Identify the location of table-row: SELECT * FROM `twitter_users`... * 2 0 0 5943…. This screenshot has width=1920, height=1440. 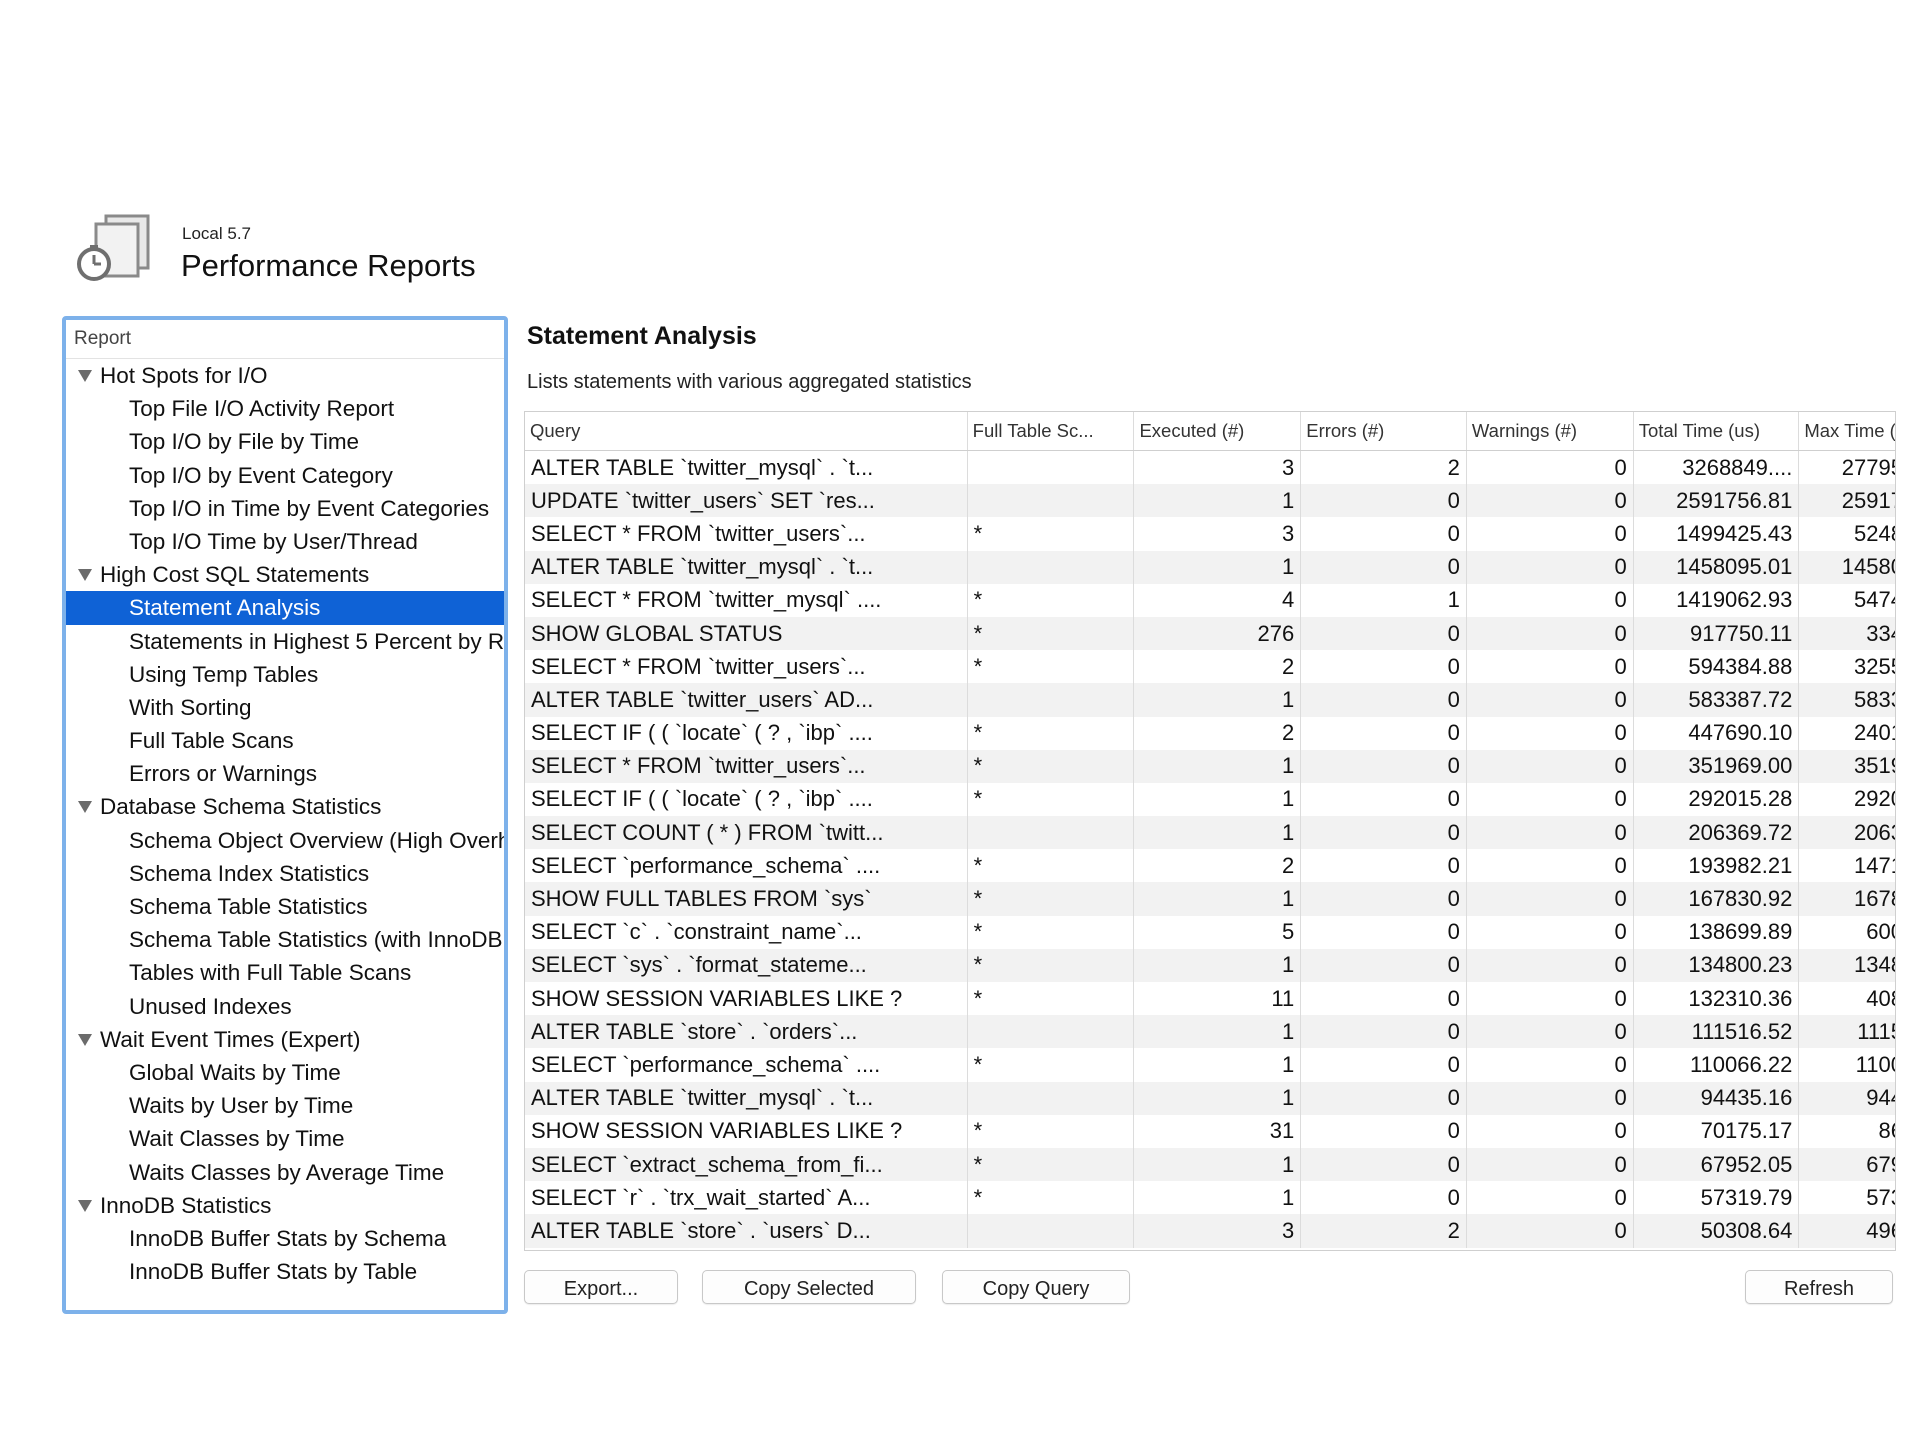
(1210, 667).